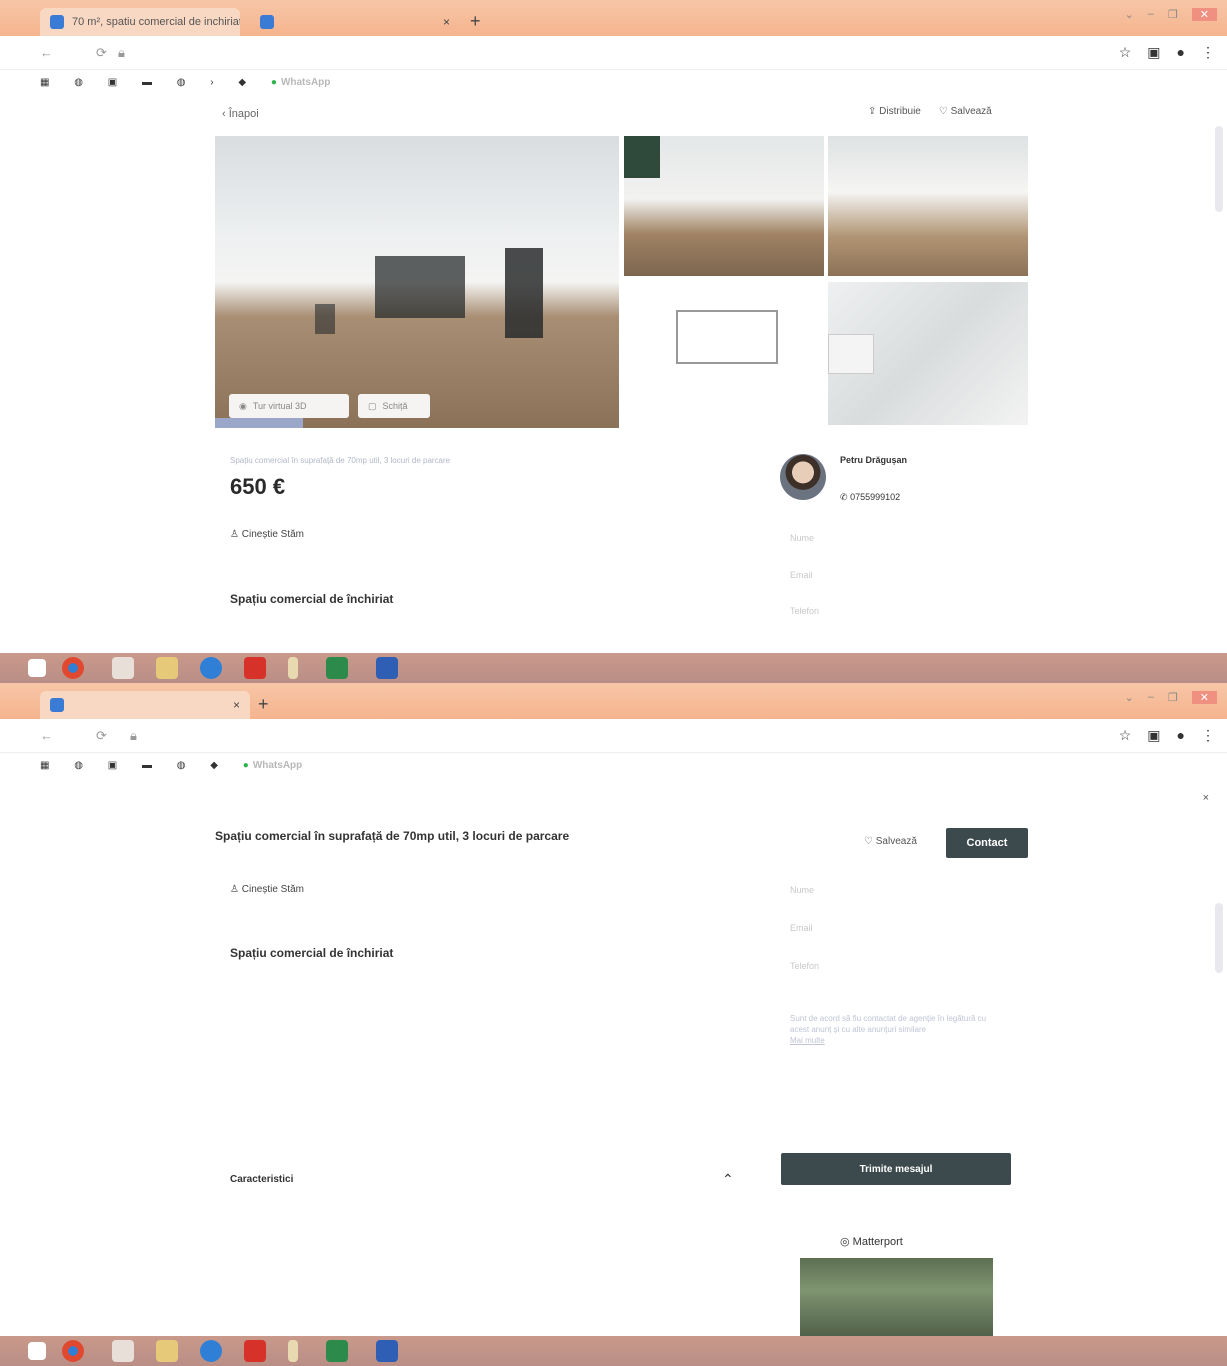 This screenshot has width=1227, height=1366. Describe the element at coordinates (894, 111) in the screenshot. I see `share-button: ⇪ Distribuie` at that location.